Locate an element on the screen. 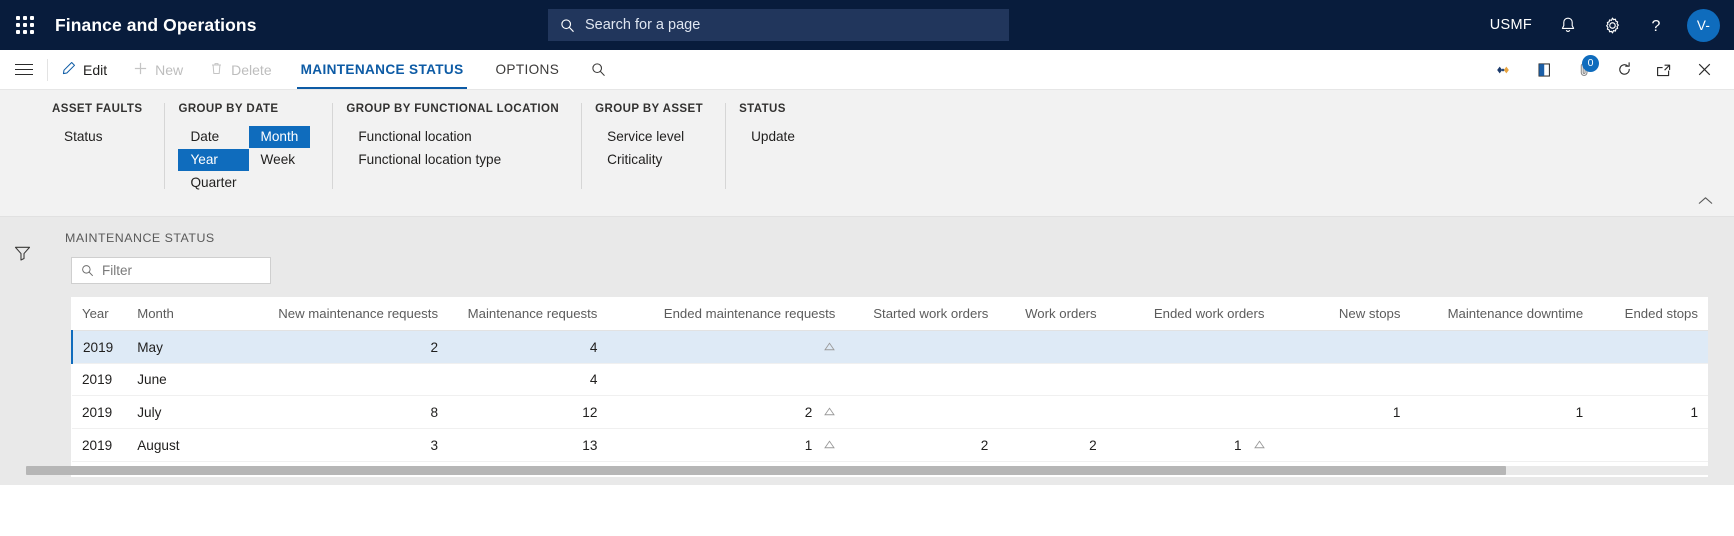  ribbon-item-functional-location: Functional location is located at coordinates (429, 137).